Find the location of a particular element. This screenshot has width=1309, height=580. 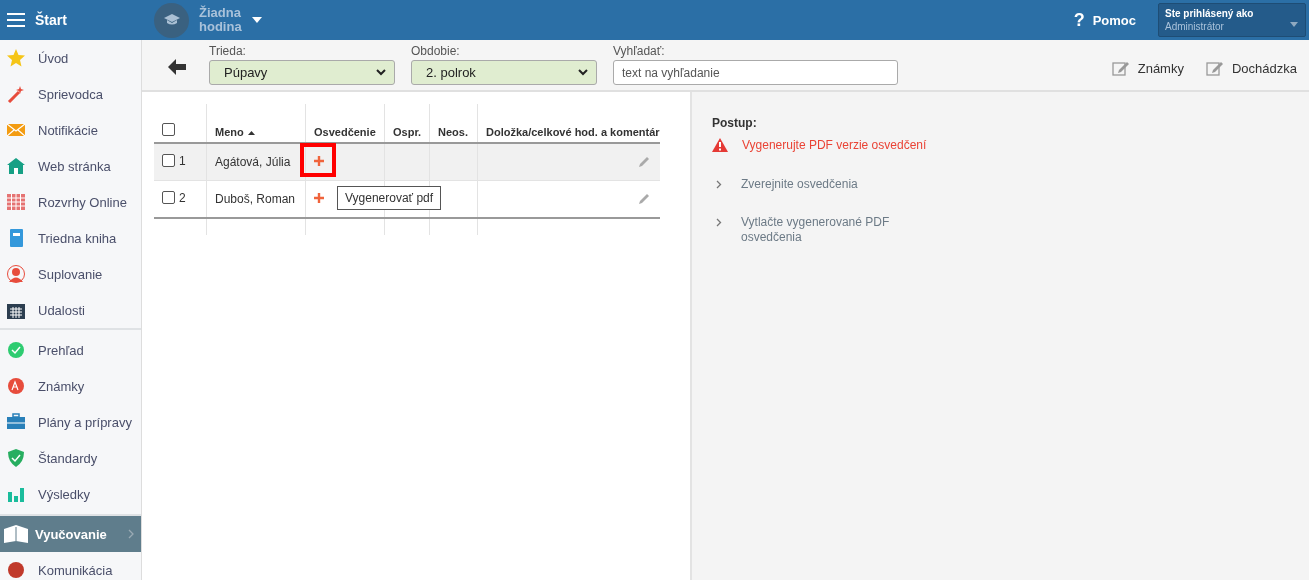

step-text: Zverejnite osvedčenia is located at coordinates (799, 184).